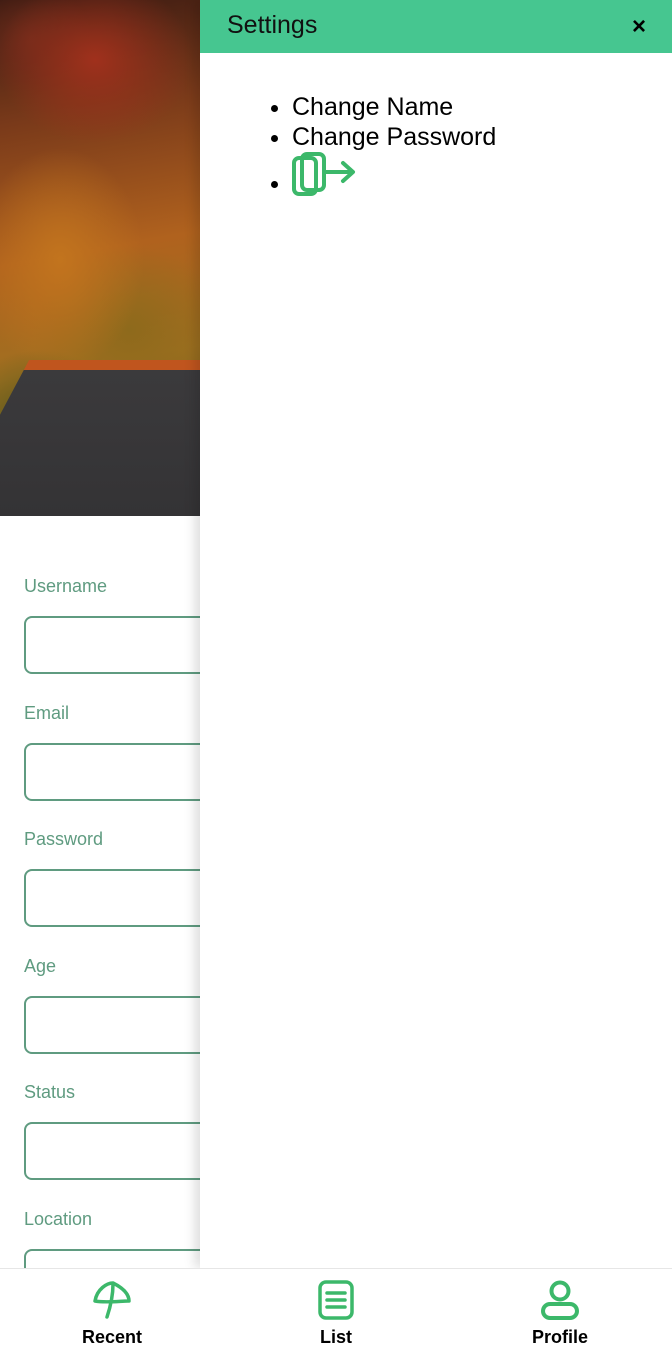 This screenshot has width=672, height=1348. I want to click on change-password-link: Change Password, so click(394, 137).